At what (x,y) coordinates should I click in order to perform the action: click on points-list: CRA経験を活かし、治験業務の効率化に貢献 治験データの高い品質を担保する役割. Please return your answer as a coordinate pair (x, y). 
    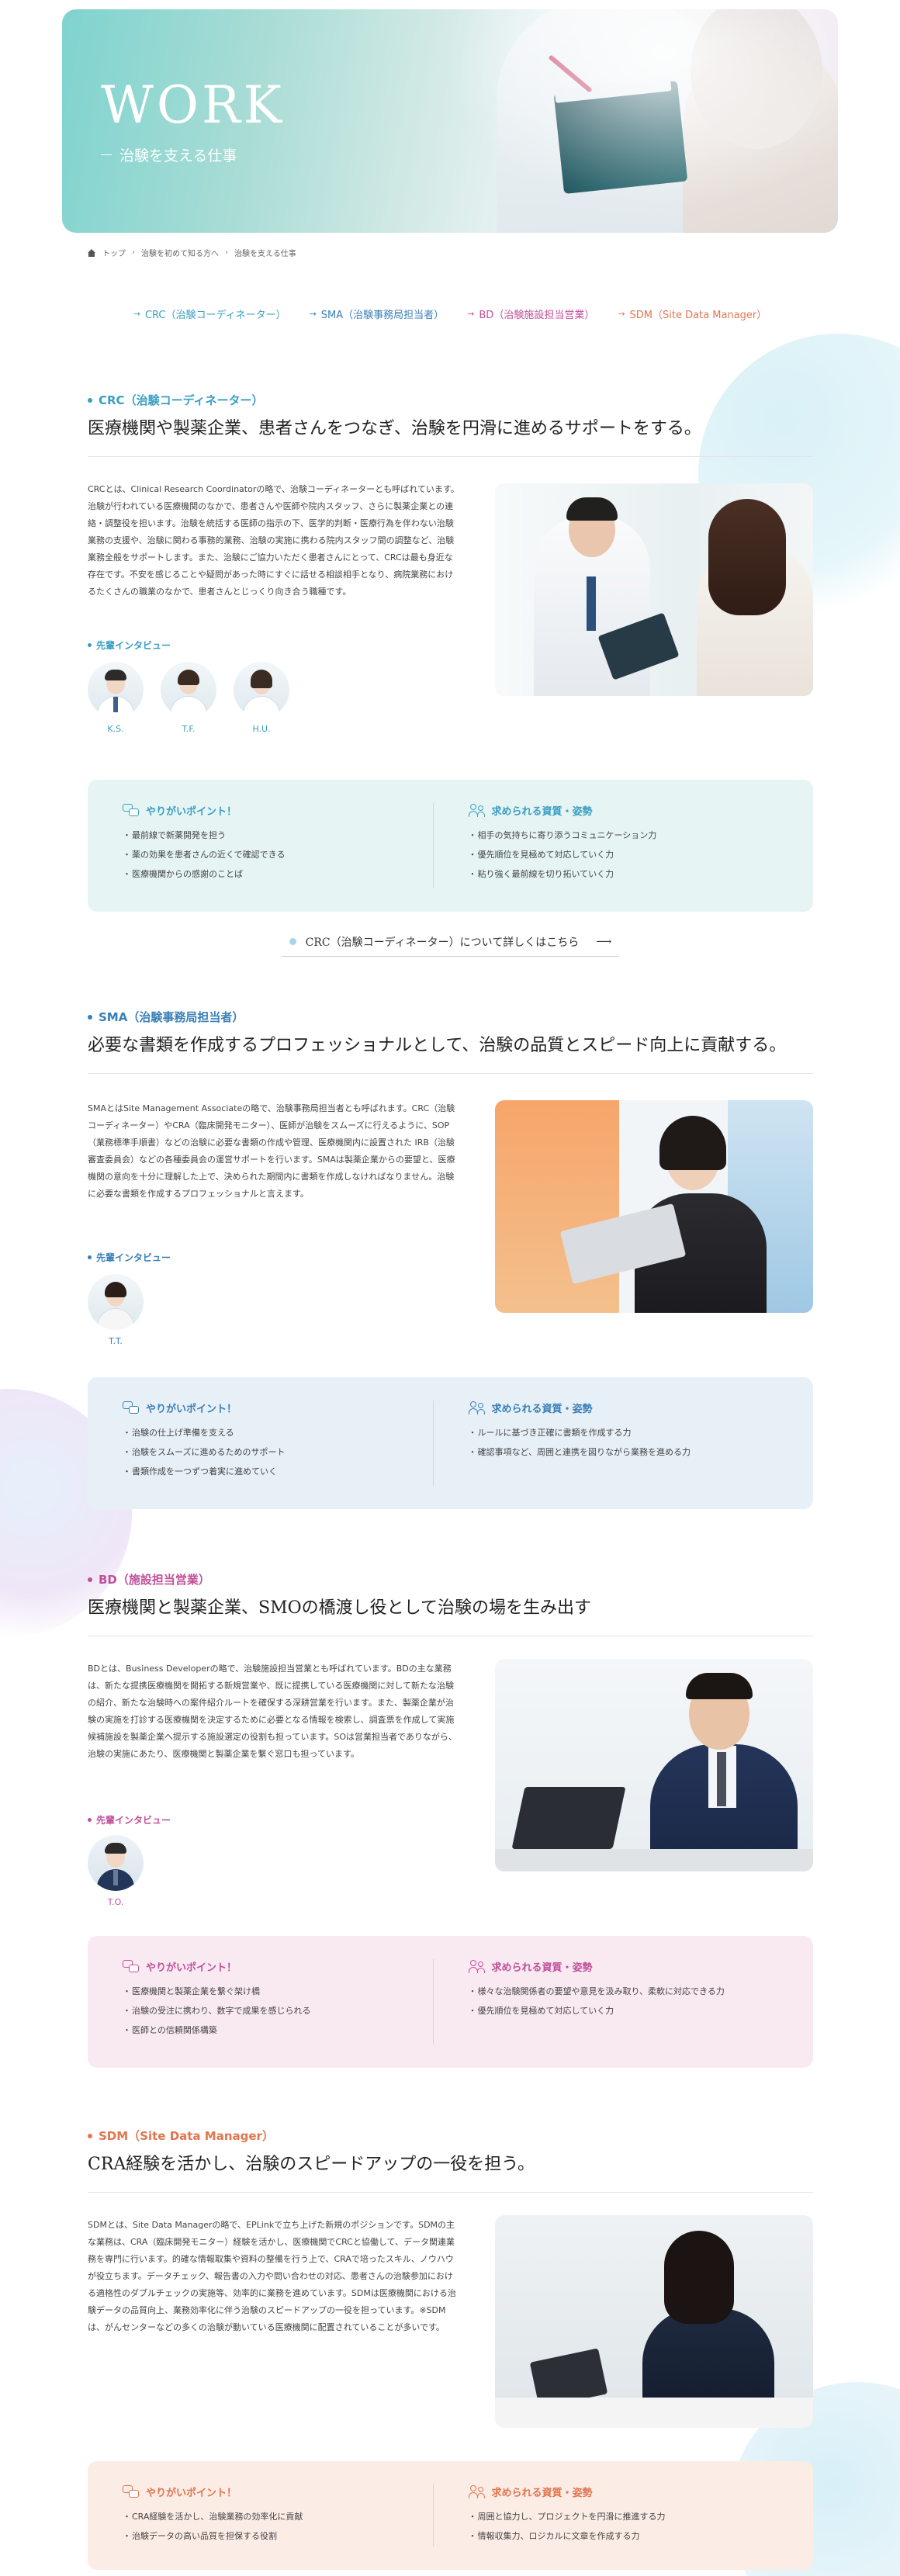
    Looking at the image, I should click on (278, 2526).